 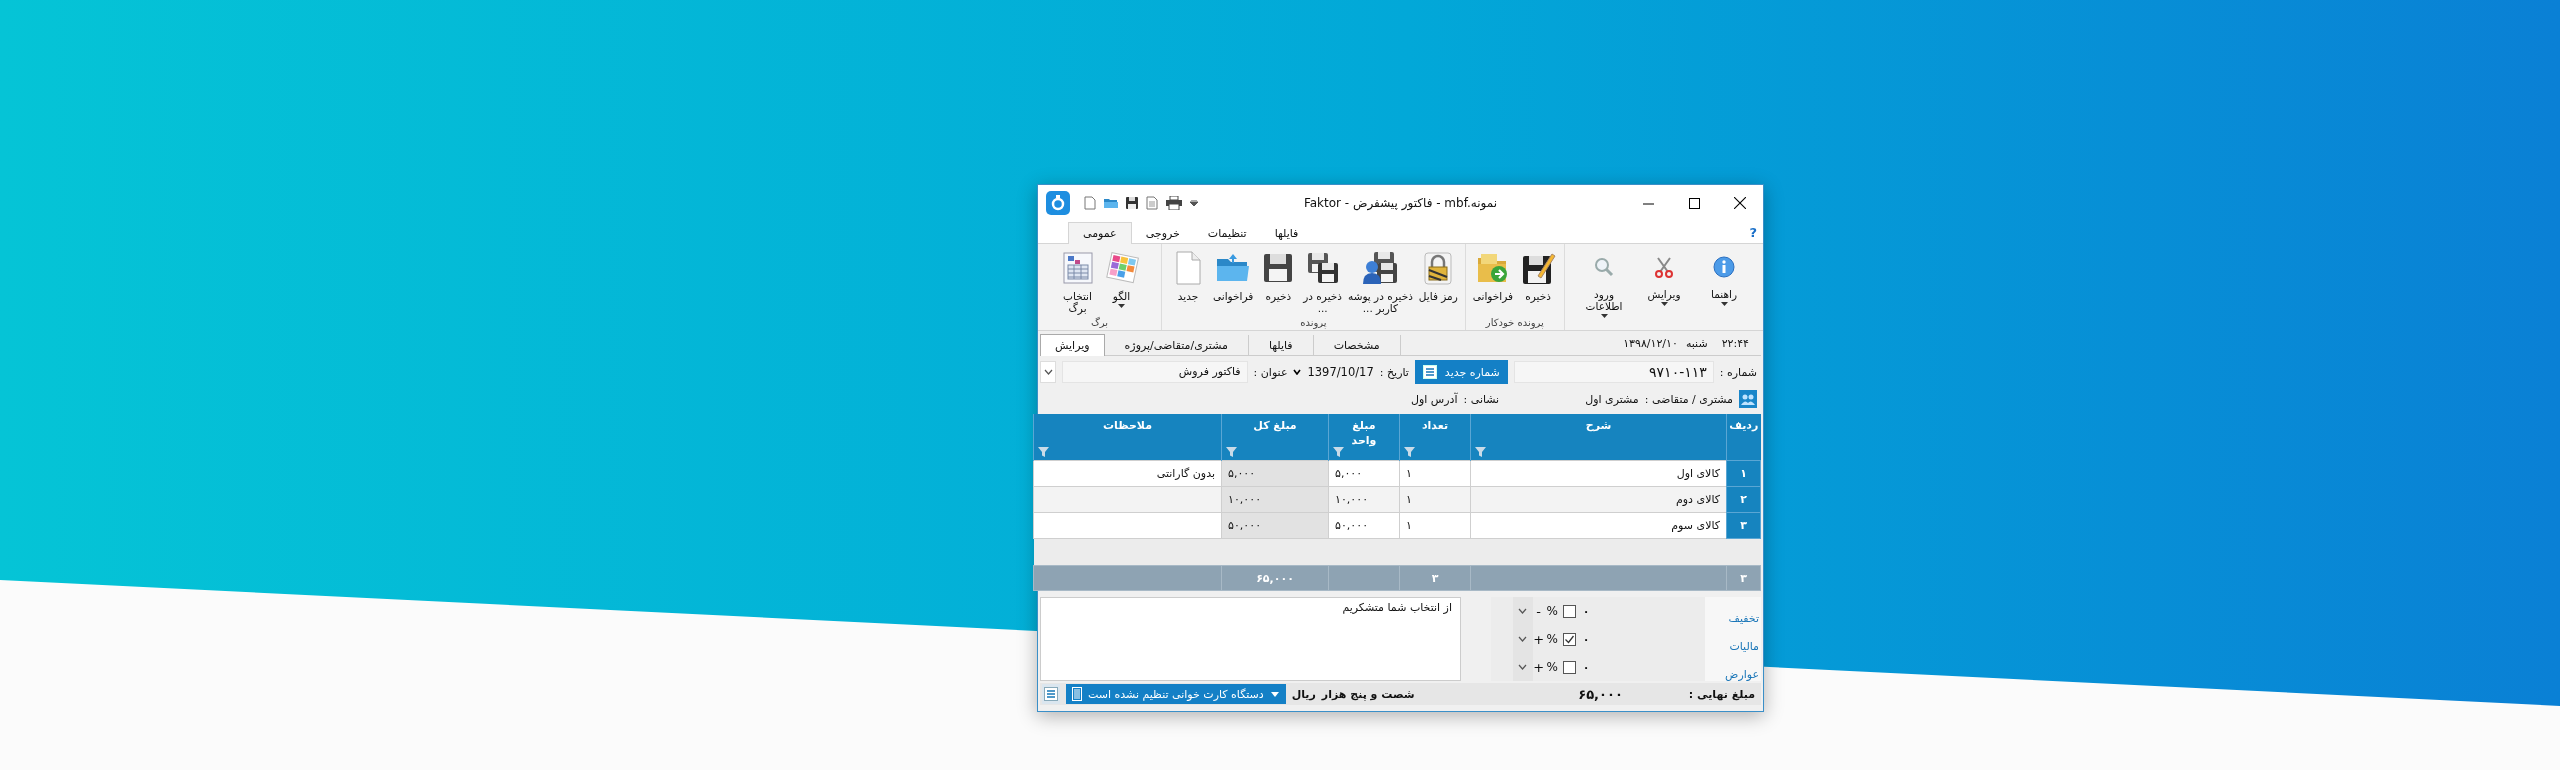 What do you see at coordinates (1313, 323) in the screenshot?
I see `group-label: پرونده` at bounding box center [1313, 323].